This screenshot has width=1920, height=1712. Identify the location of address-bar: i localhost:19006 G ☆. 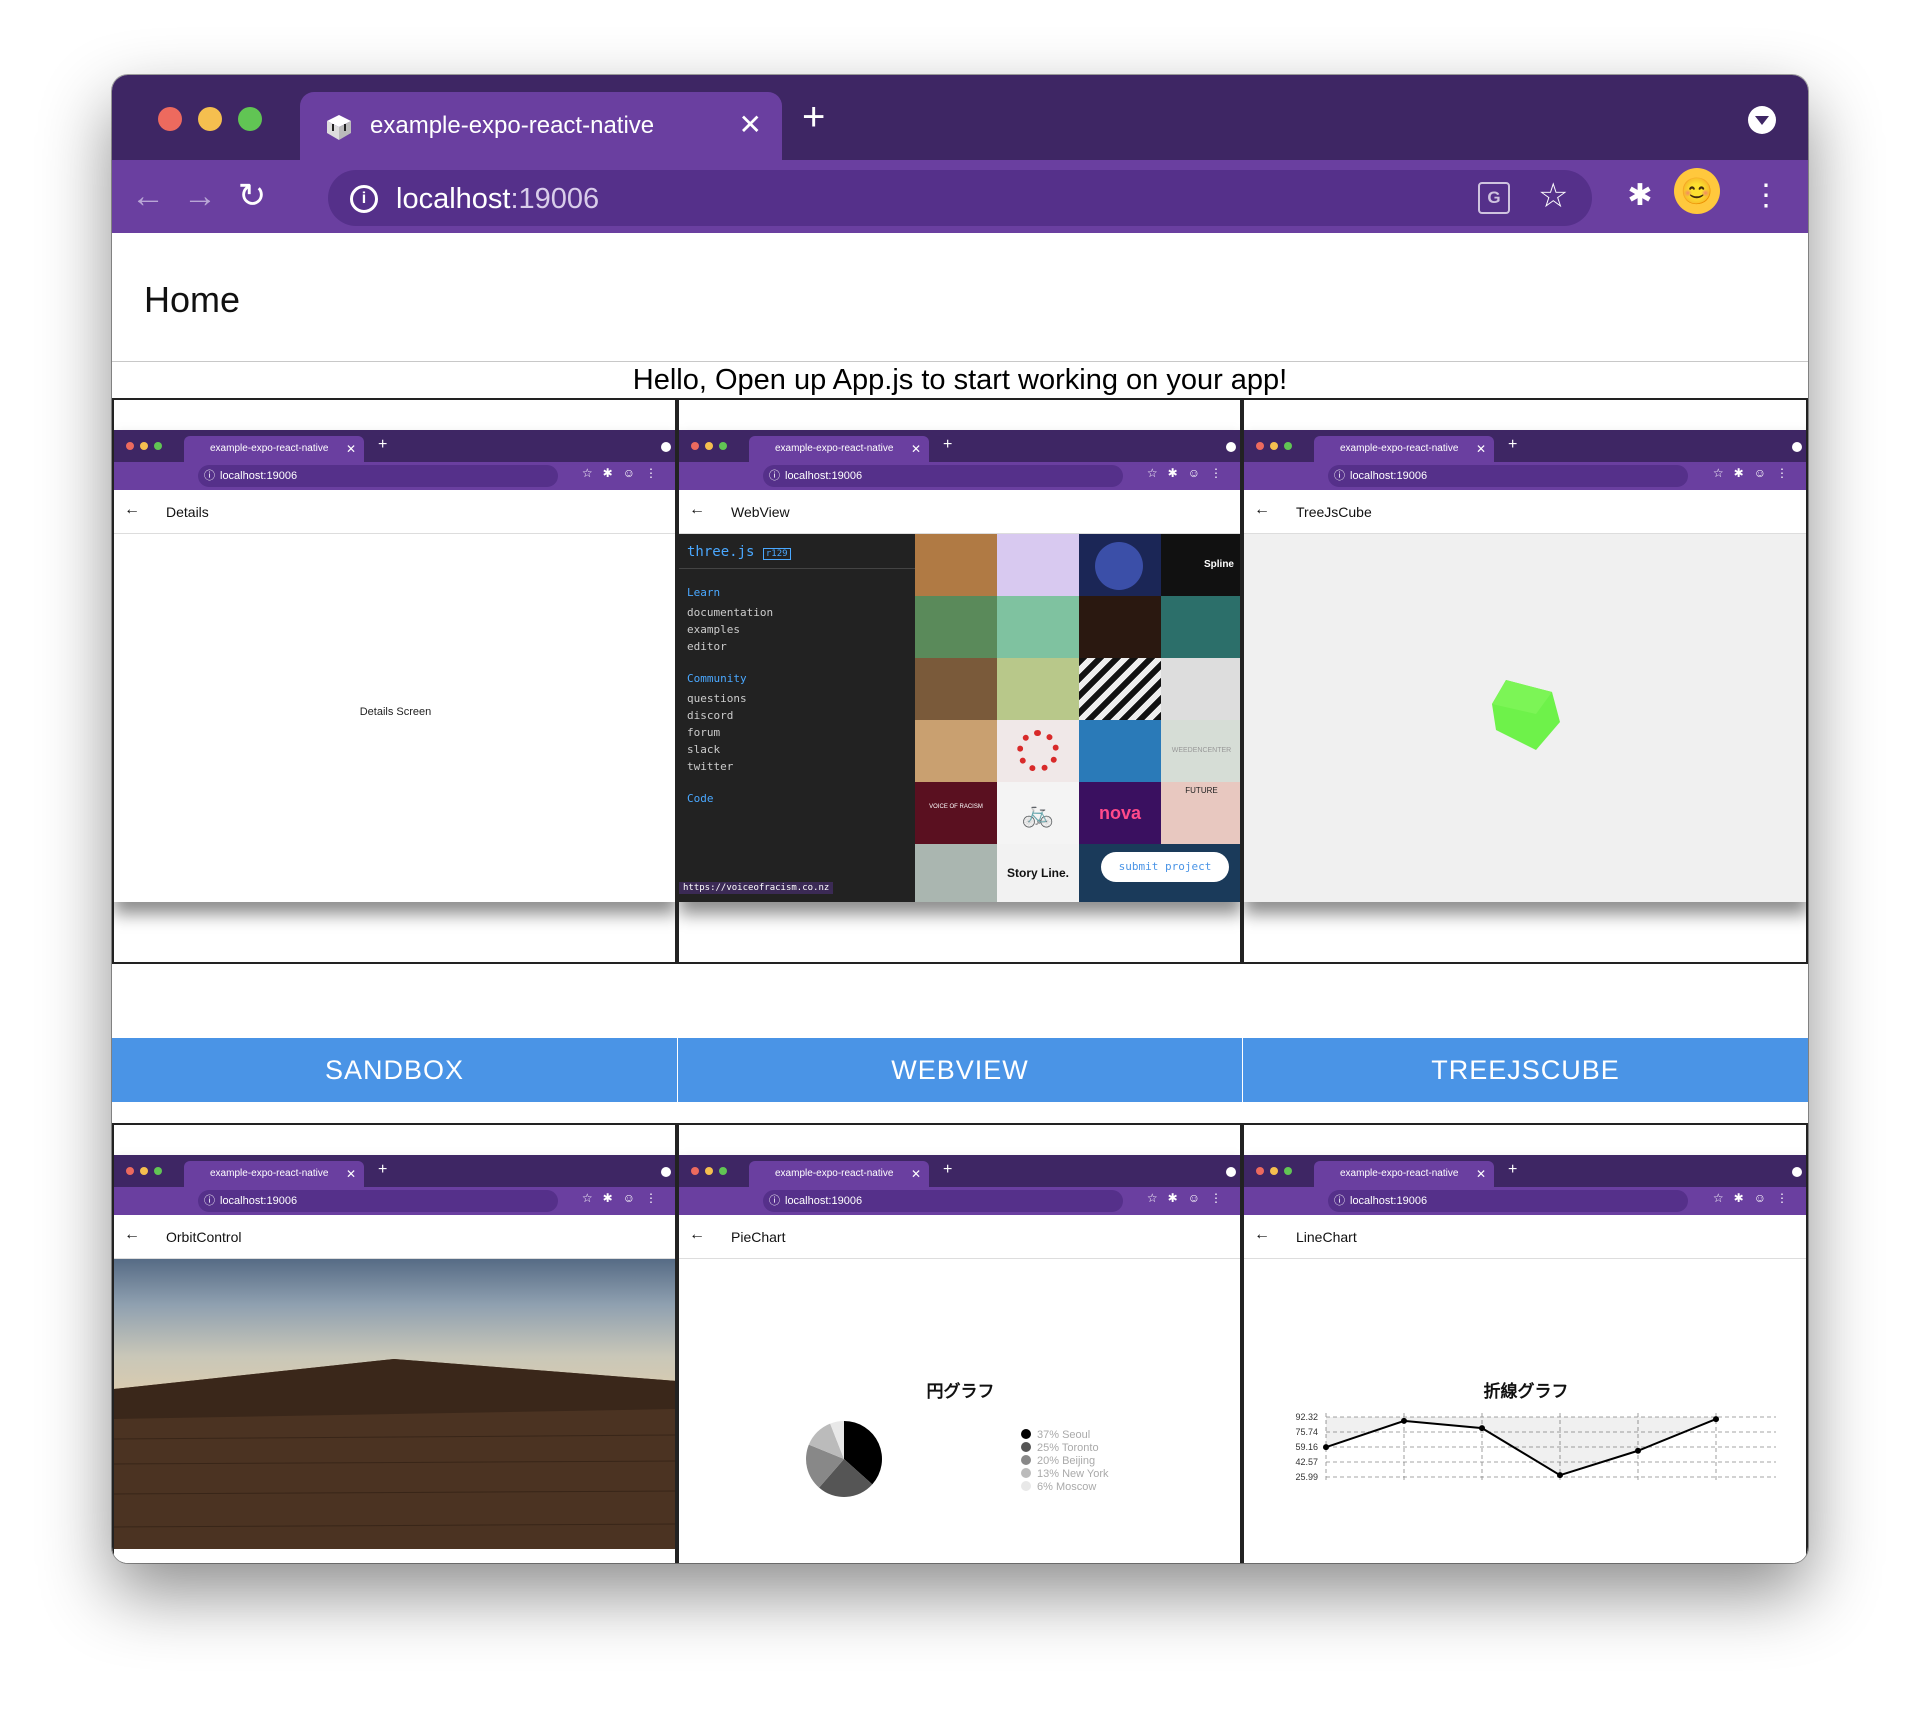
(960, 198).